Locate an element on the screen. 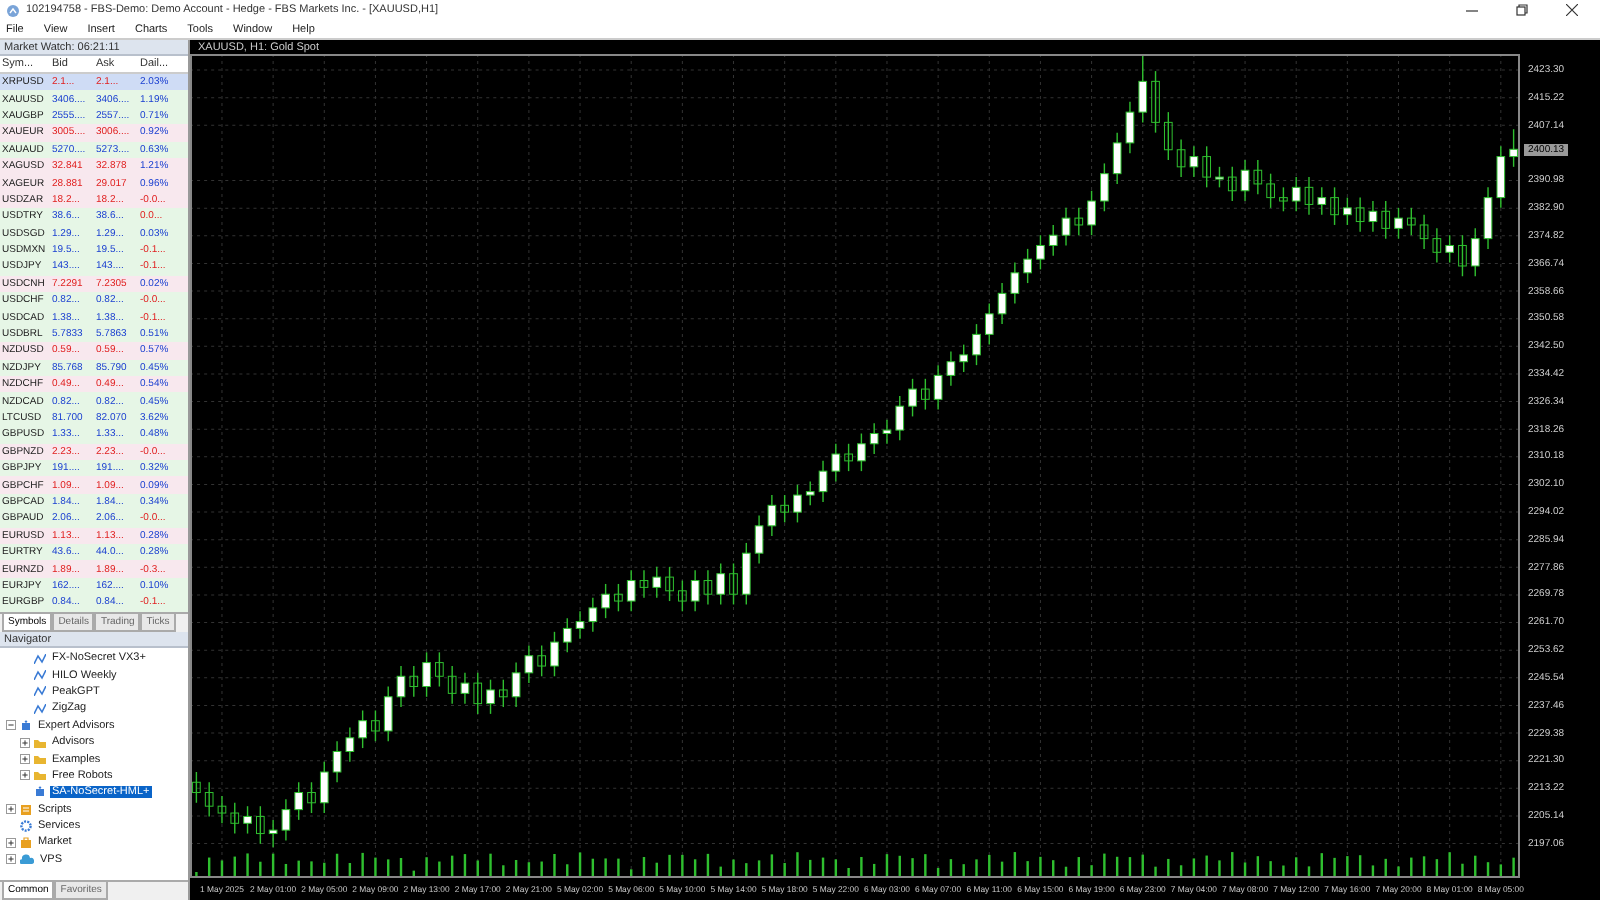 The height and width of the screenshot is (900, 1600). bag-icon is located at coordinates (26, 842).